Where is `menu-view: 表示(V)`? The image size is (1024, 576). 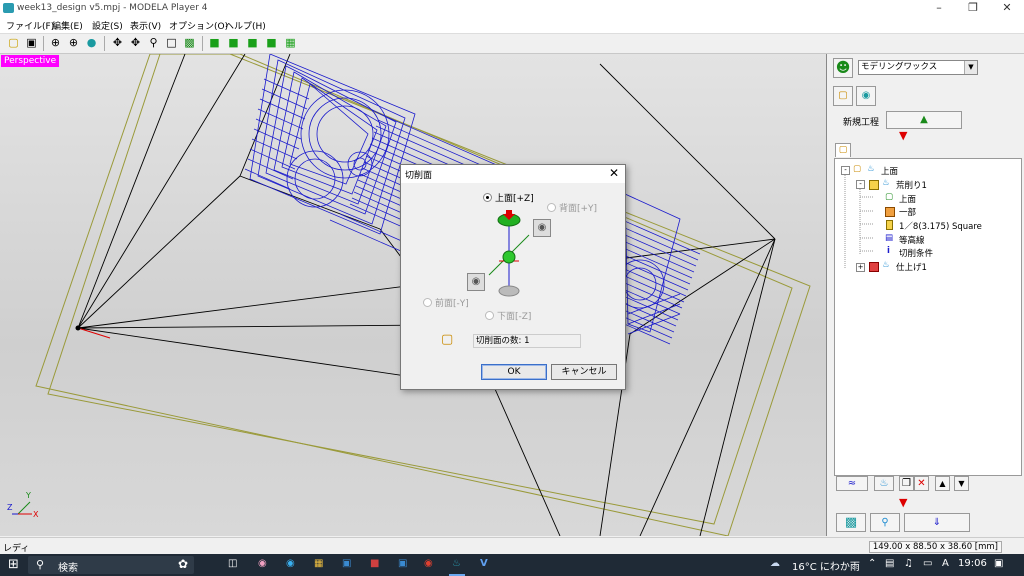
menu-view: 表示(V) is located at coordinates (145, 25).